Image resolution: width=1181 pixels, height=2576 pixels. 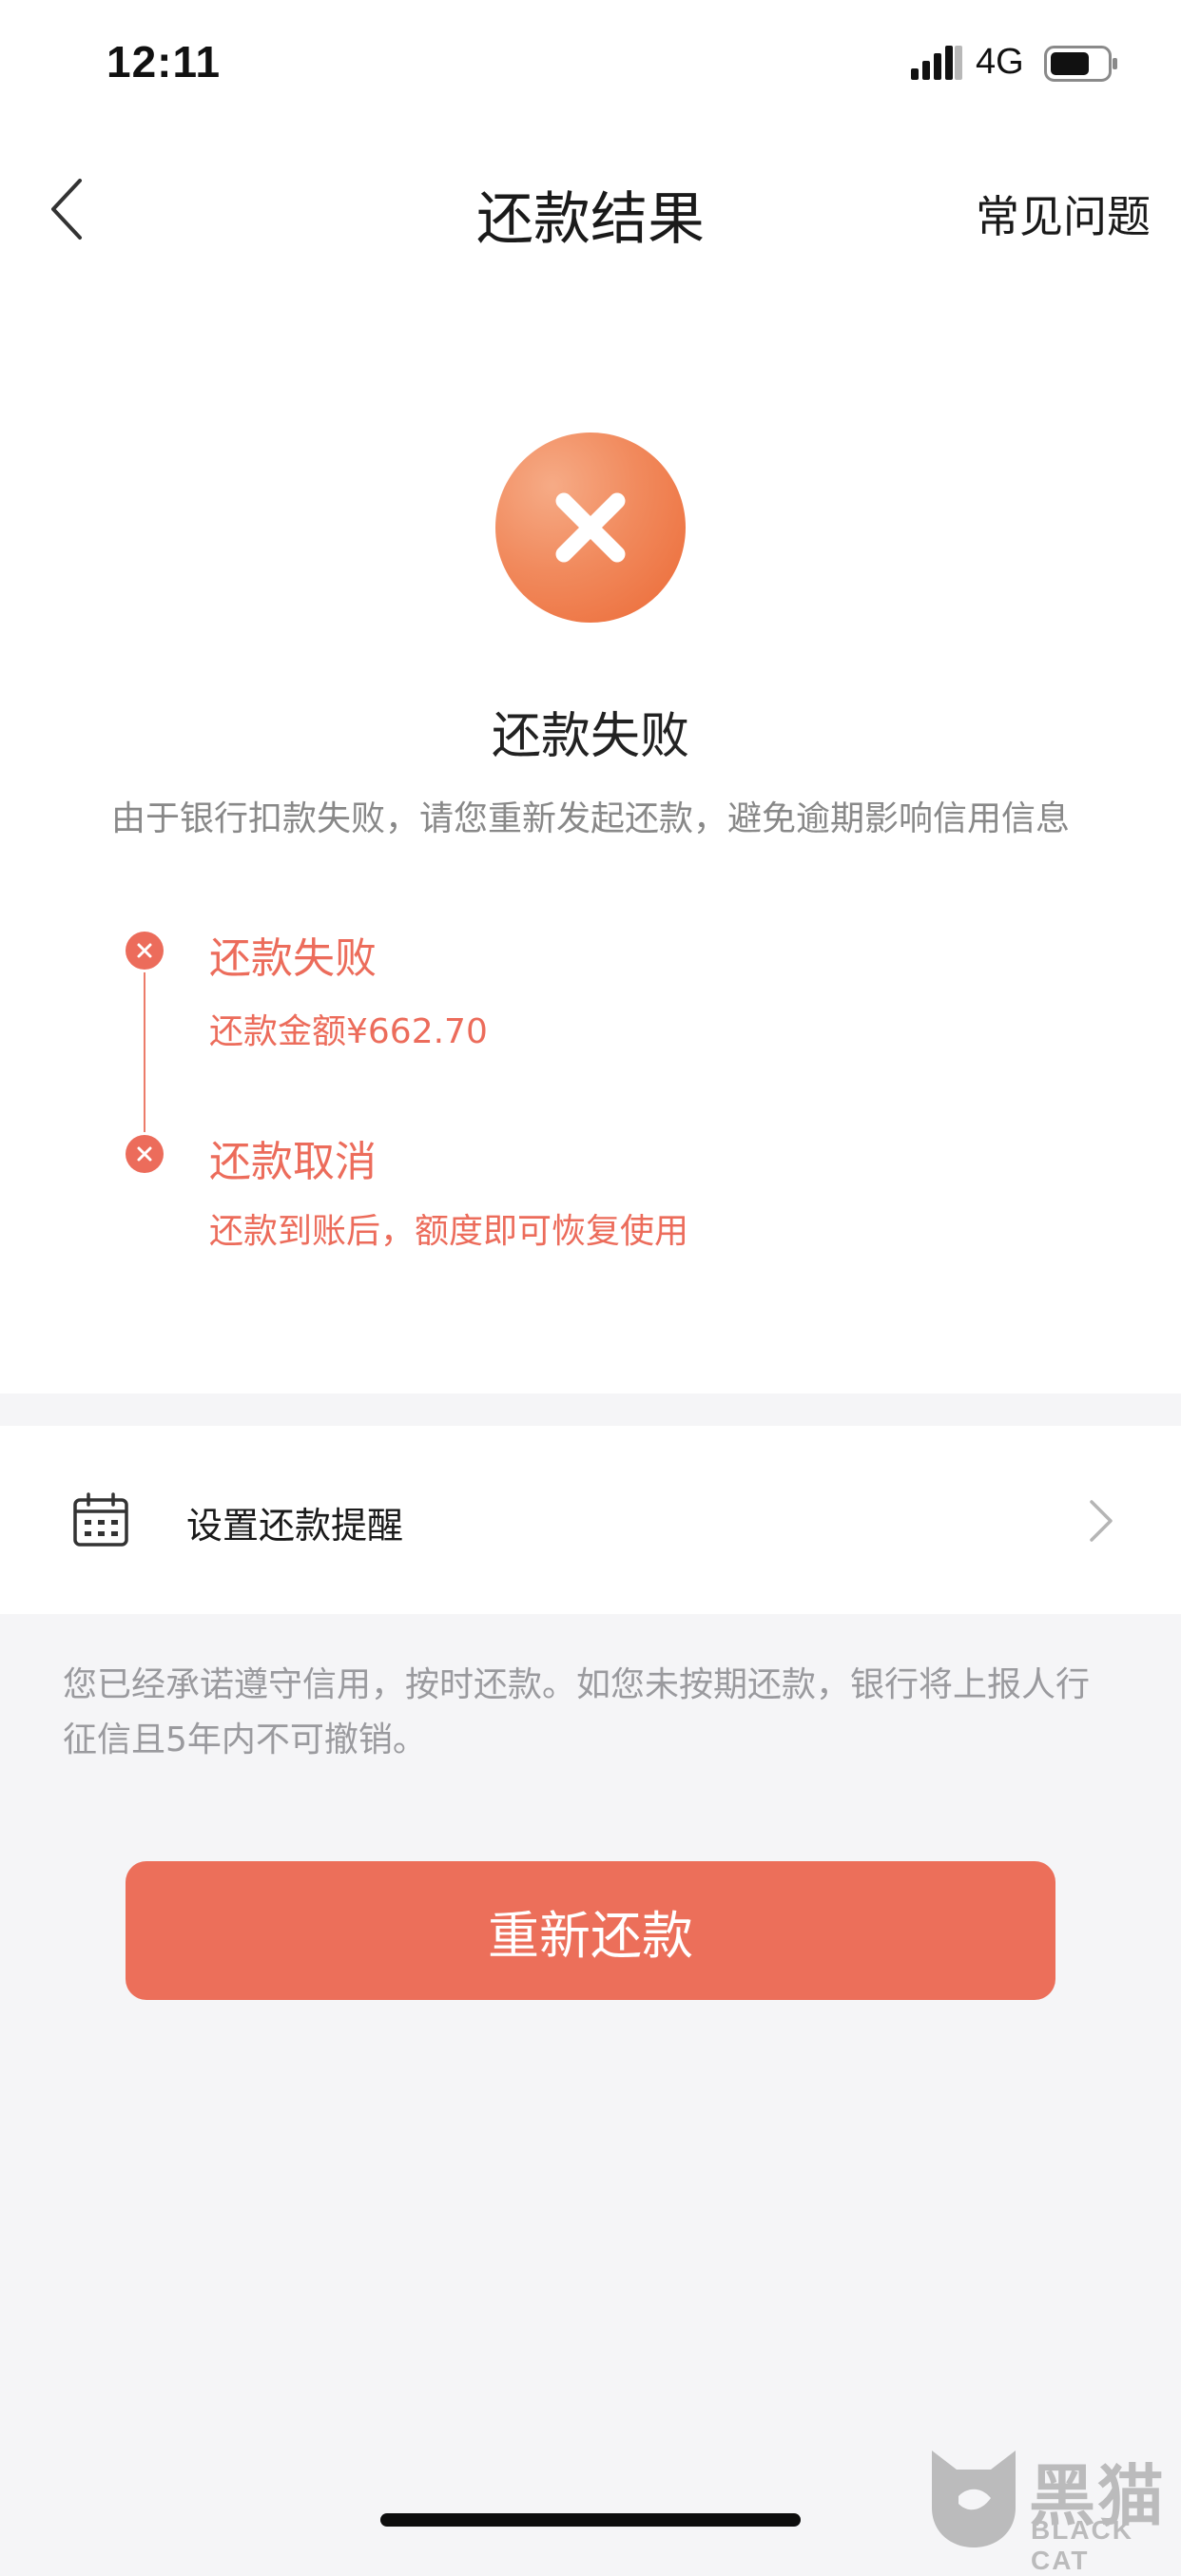 I want to click on faq-link: 常见问题, so click(x=1046, y=214).